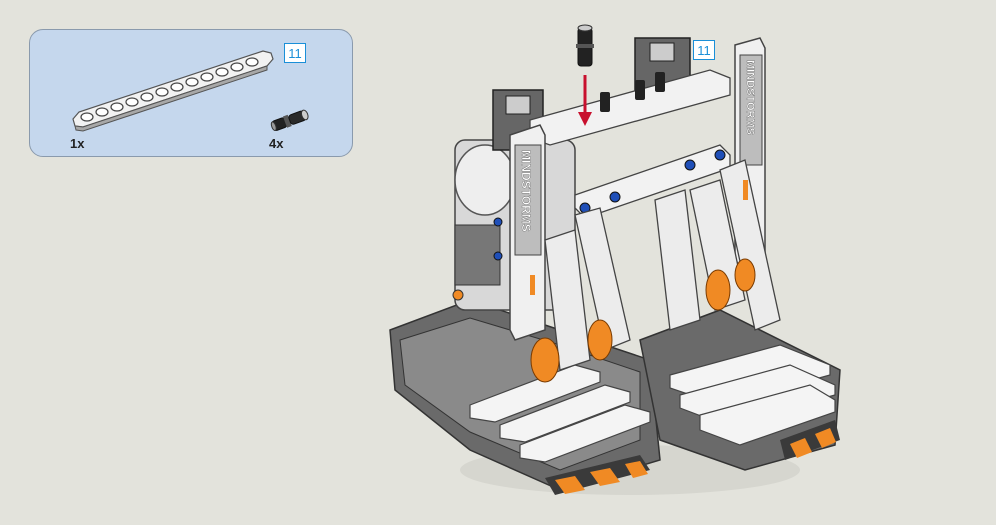 Image resolution: width=996 pixels, height=525 pixels. Describe the element at coordinates (526, 191) in the screenshot. I see `left-beam-label: MINDSTORMS` at that location.